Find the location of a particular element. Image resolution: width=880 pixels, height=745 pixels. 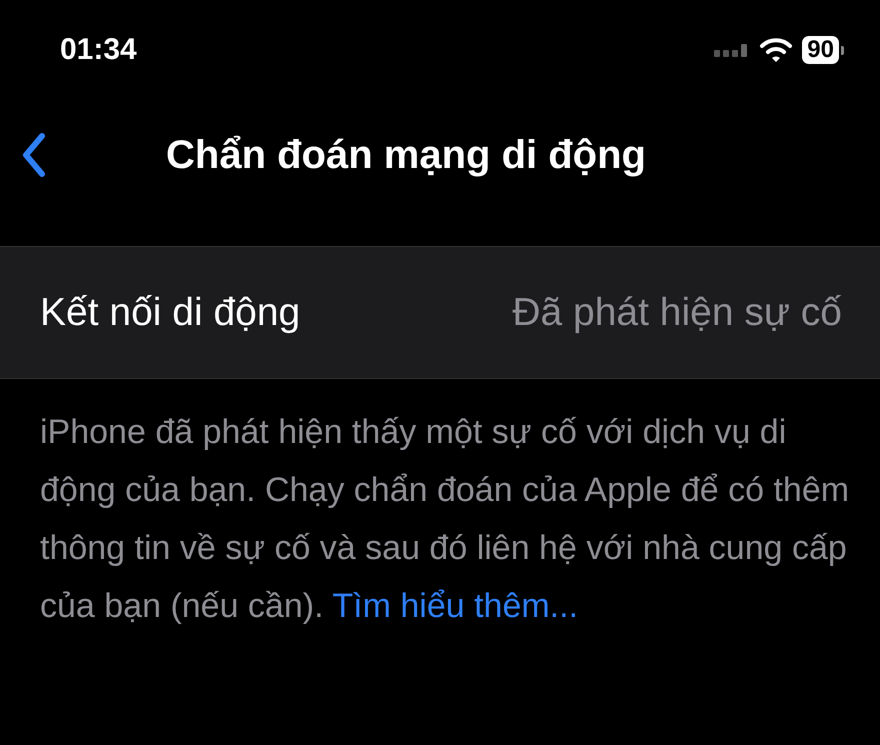

page-title: Chẩn đoán mạng di động is located at coordinates (406, 155).